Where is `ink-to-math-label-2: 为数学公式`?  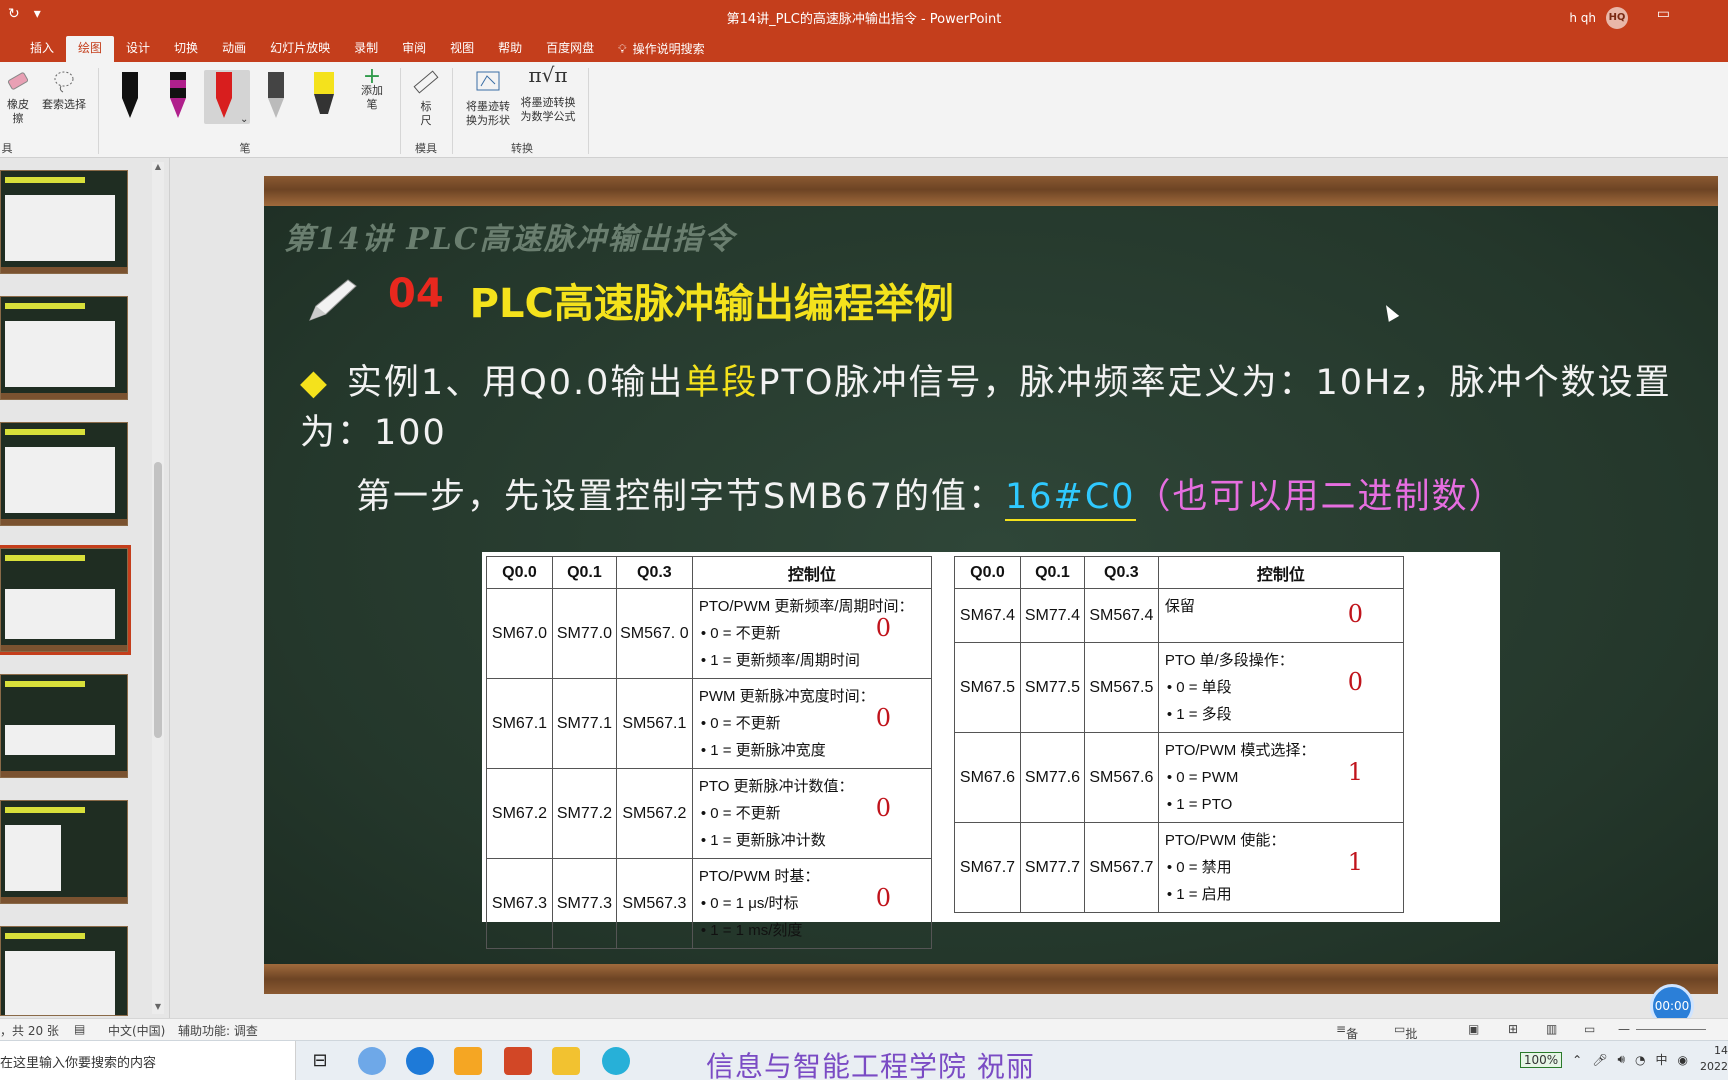
ink-to-math-label-2: 为数学公式 is located at coordinates (548, 116).